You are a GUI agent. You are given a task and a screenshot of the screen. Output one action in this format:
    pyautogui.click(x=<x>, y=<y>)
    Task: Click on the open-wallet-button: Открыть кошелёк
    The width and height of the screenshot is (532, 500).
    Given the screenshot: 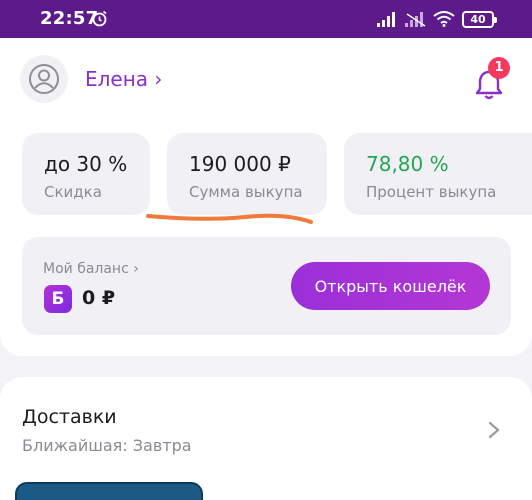 What is the action you would take?
    pyautogui.click(x=390, y=286)
    